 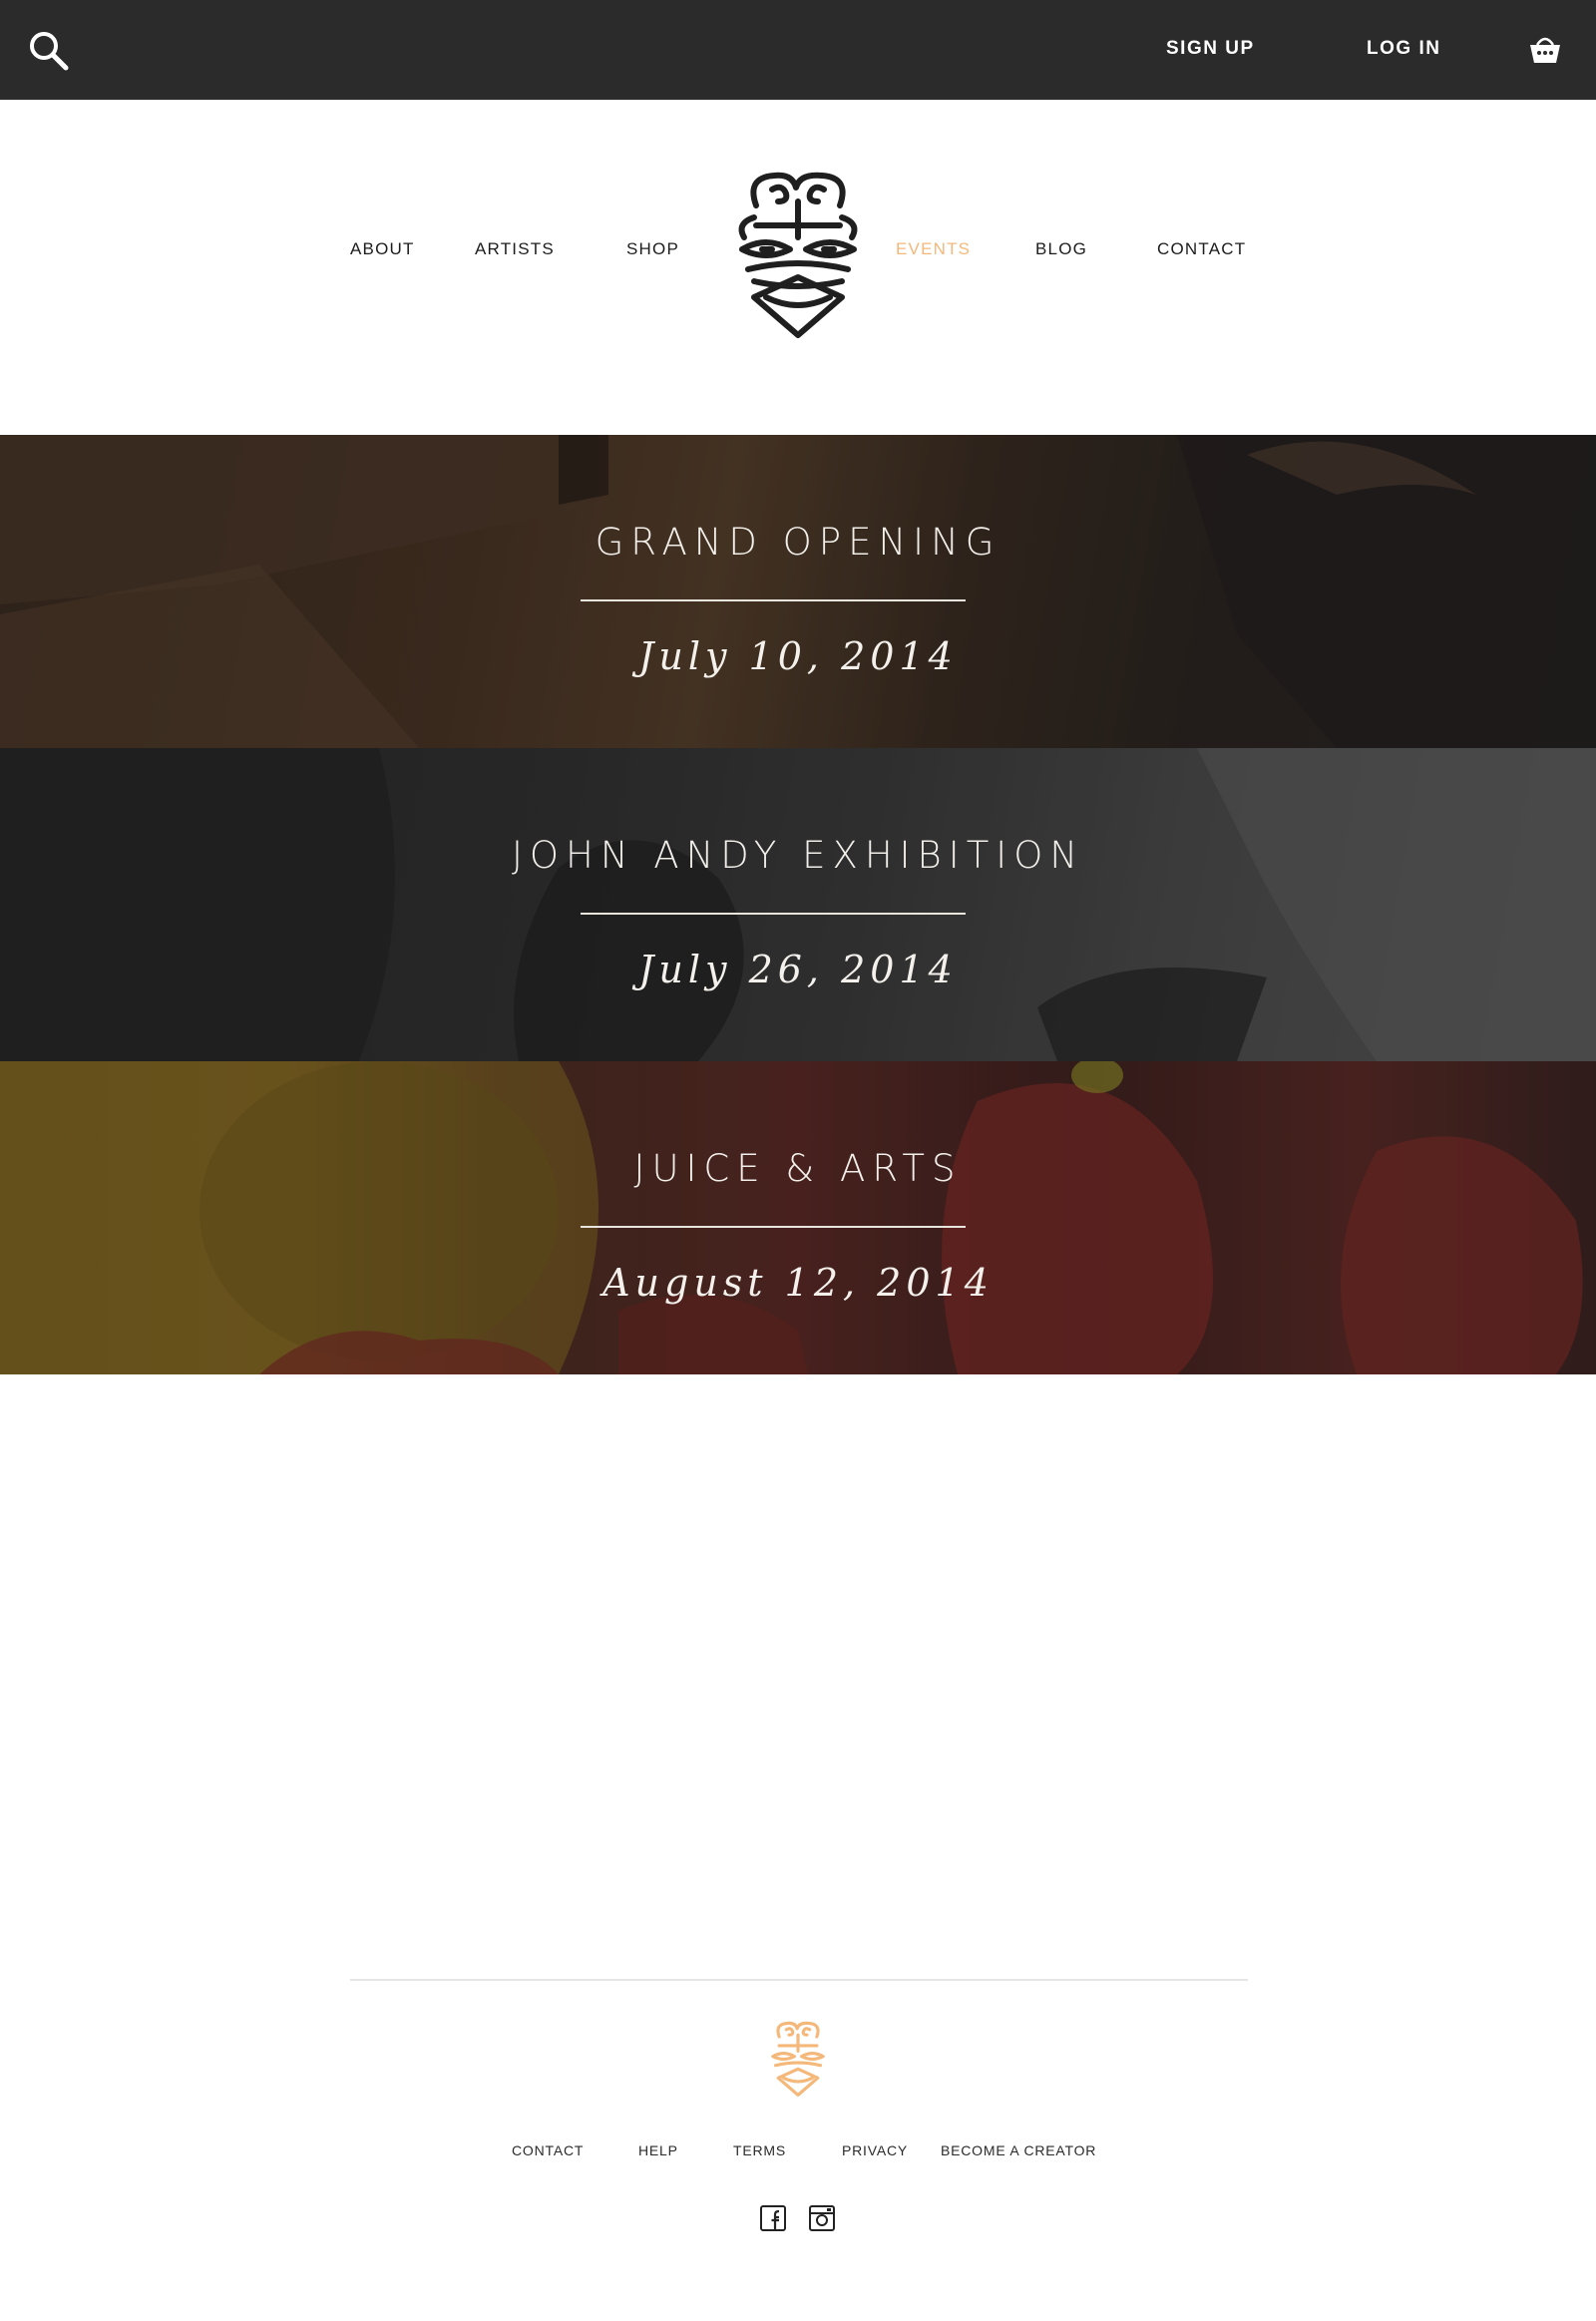 I want to click on nav-item-artists: ARTISTS, so click(x=515, y=249).